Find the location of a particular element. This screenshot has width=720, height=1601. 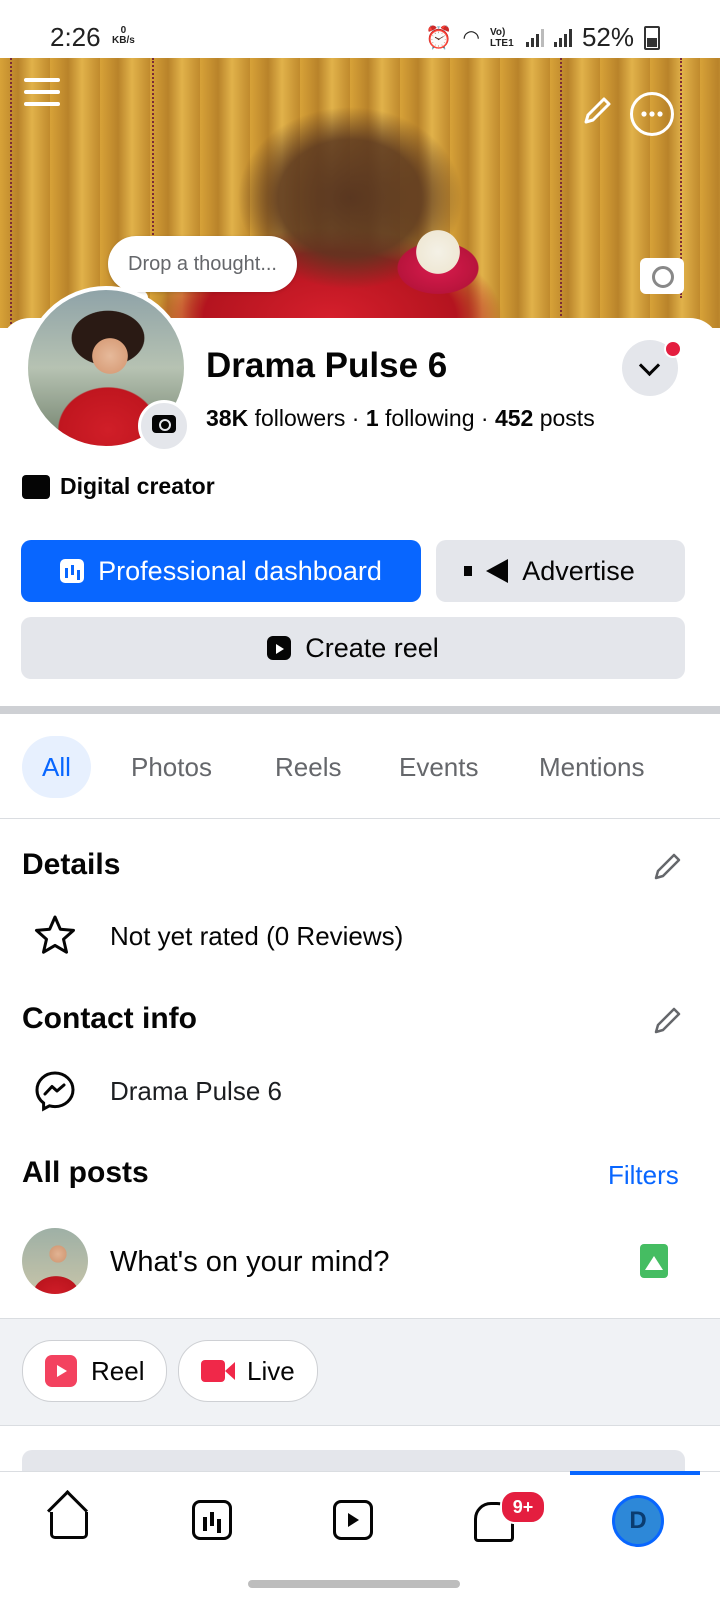

active-tab-indicator is located at coordinates (635, 1473).